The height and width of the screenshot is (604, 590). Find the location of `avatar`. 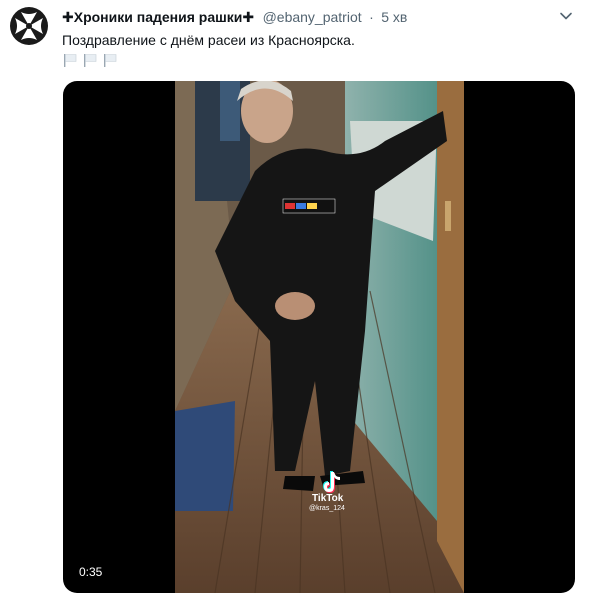

avatar is located at coordinates (29, 26).